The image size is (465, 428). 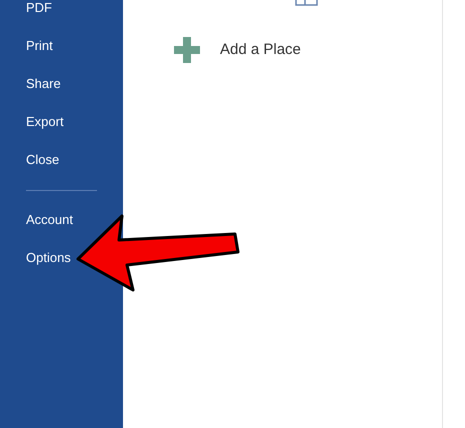 What do you see at coordinates (45, 122) in the screenshot?
I see `menu-item: Export` at bounding box center [45, 122].